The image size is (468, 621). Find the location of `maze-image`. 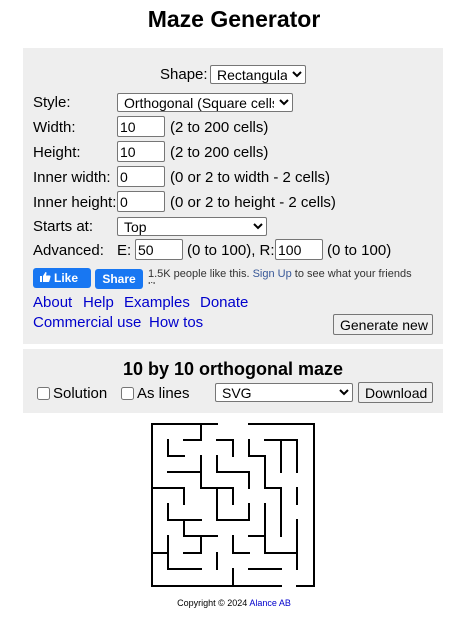

maze-image is located at coordinates (233, 505).